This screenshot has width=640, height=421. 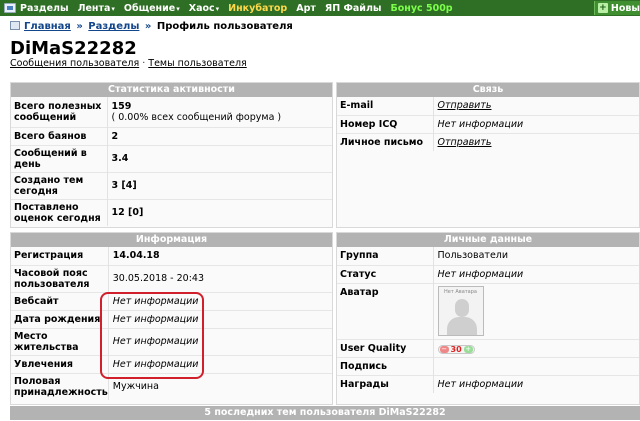 What do you see at coordinates (488, 90) in the screenshot?
I see `panel-header: Связь` at bounding box center [488, 90].